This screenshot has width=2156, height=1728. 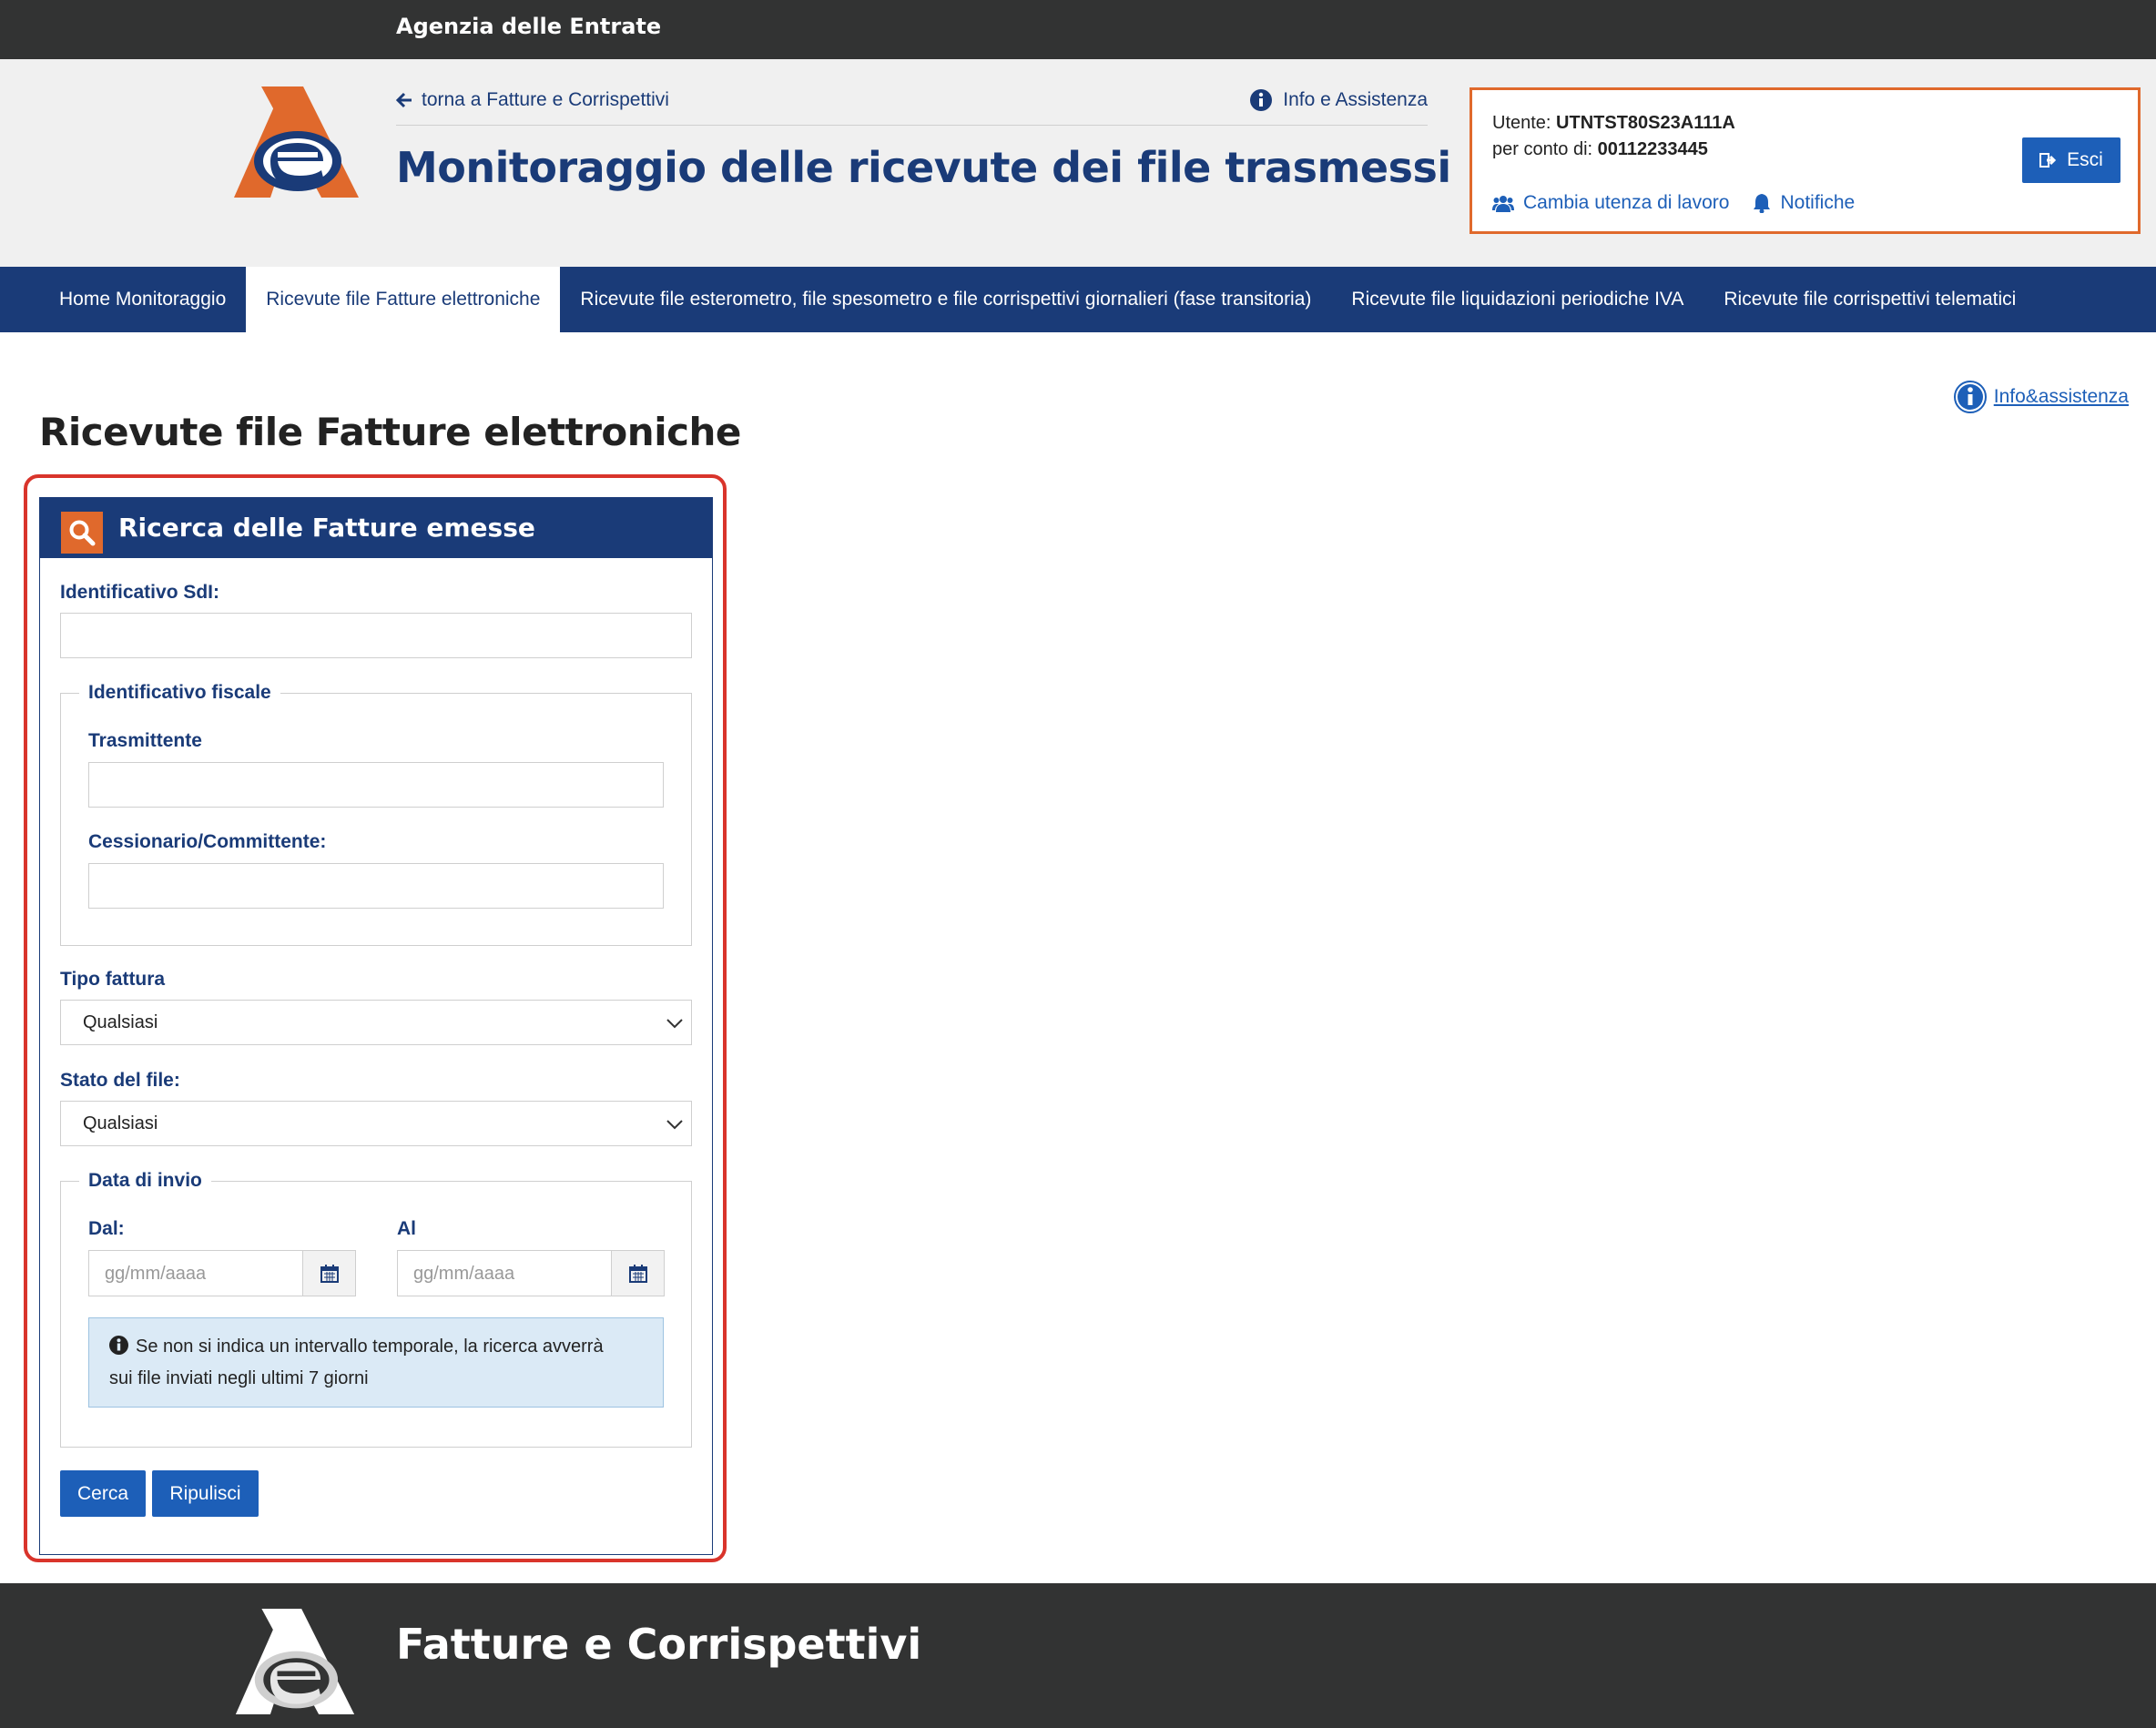 What do you see at coordinates (145, 1181) in the screenshot?
I see `date-legend: Data di invio` at bounding box center [145, 1181].